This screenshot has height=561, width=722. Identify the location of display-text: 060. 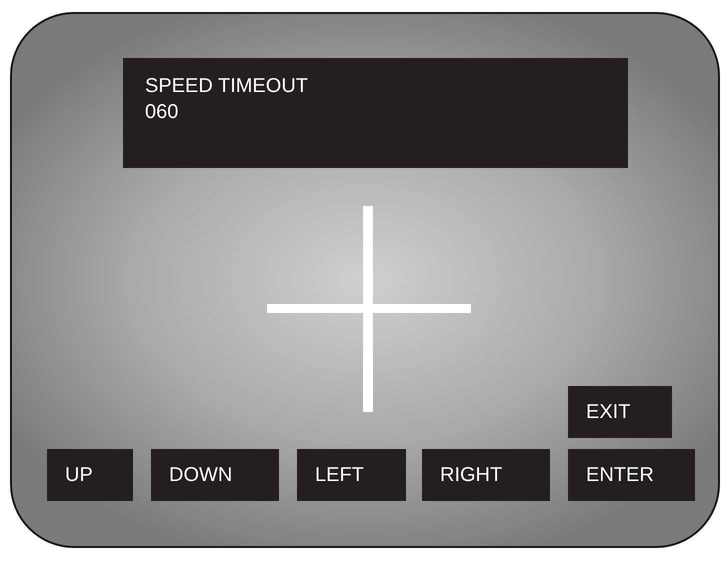
(162, 112).